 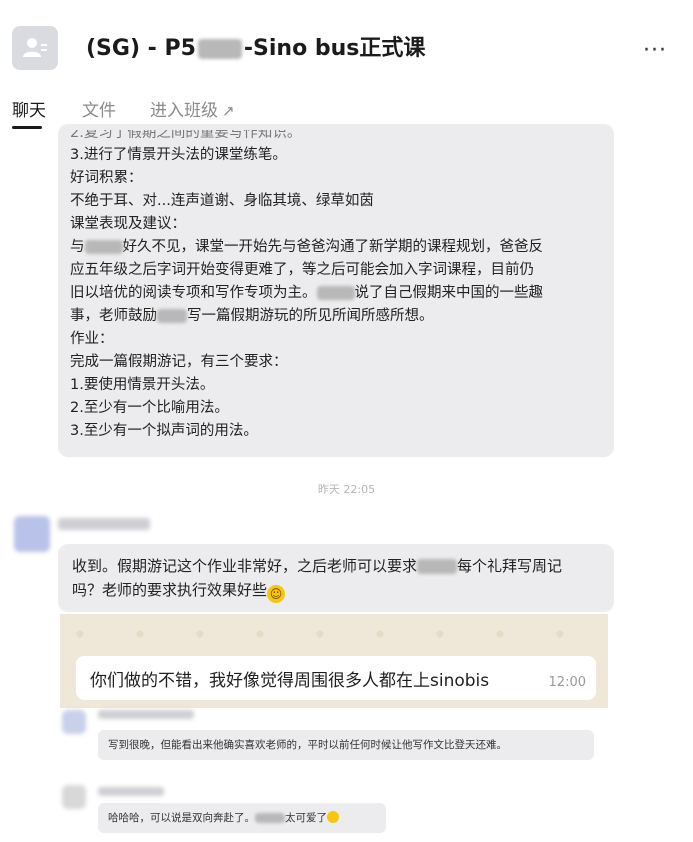 I want to click on tab-files: 文件, so click(x=99, y=108).